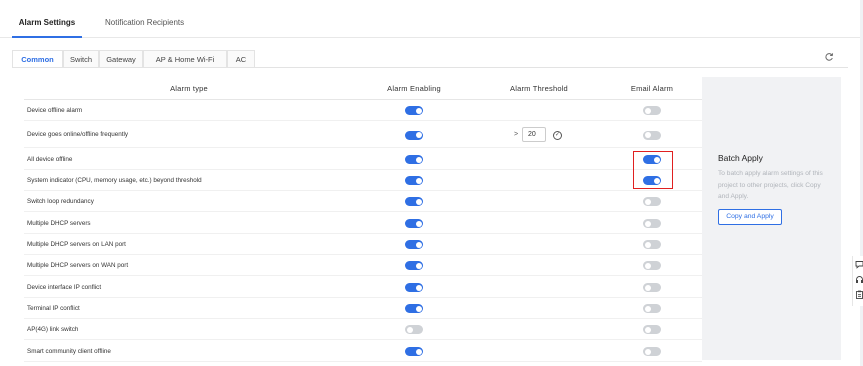  I want to click on table-row: Smart community client offline, so click(363, 351).